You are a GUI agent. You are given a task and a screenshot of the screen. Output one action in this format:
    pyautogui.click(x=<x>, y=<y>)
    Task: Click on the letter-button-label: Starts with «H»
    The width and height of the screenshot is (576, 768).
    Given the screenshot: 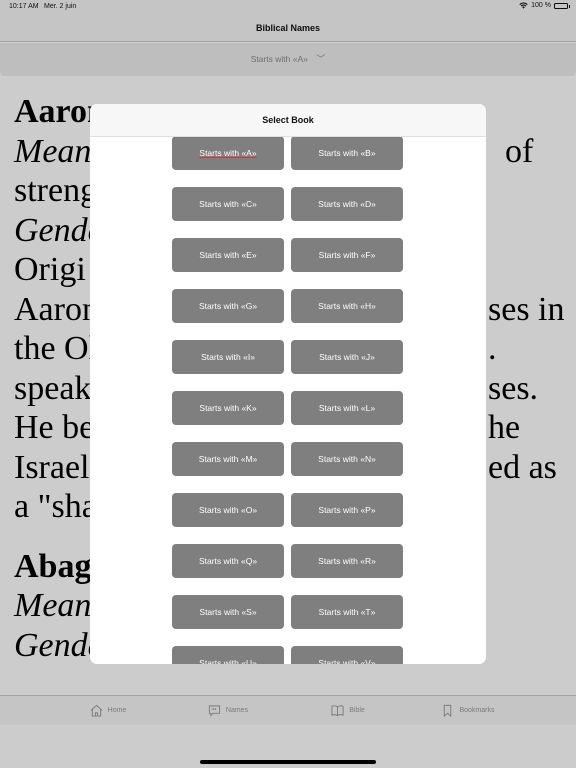 What is the action you would take?
    pyautogui.click(x=347, y=306)
    